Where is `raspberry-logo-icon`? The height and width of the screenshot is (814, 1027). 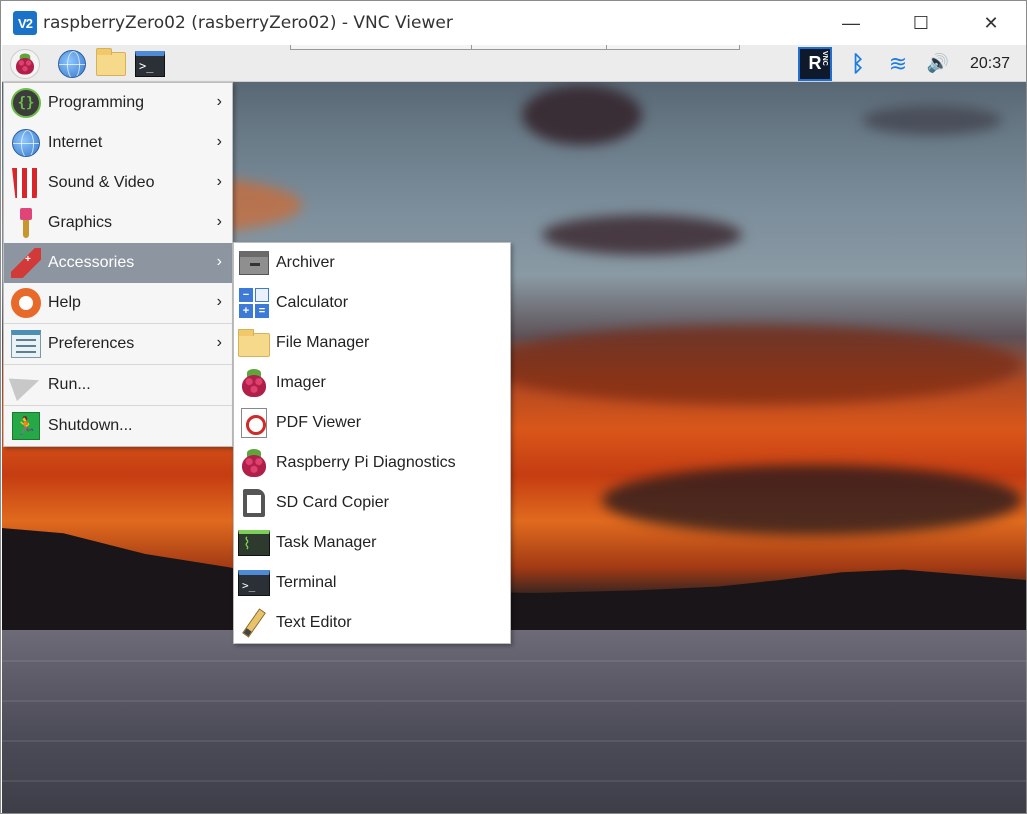 raspberry-logo-icon is located at coordinates (25, 64).